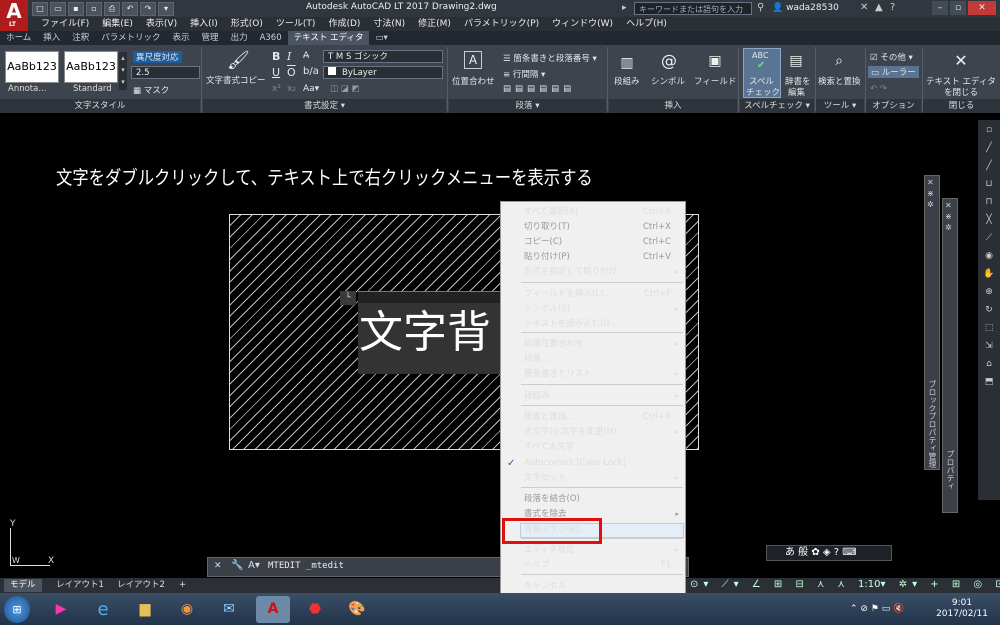  I want to click on mask-button: ▦ マスク, so click(151, 90).